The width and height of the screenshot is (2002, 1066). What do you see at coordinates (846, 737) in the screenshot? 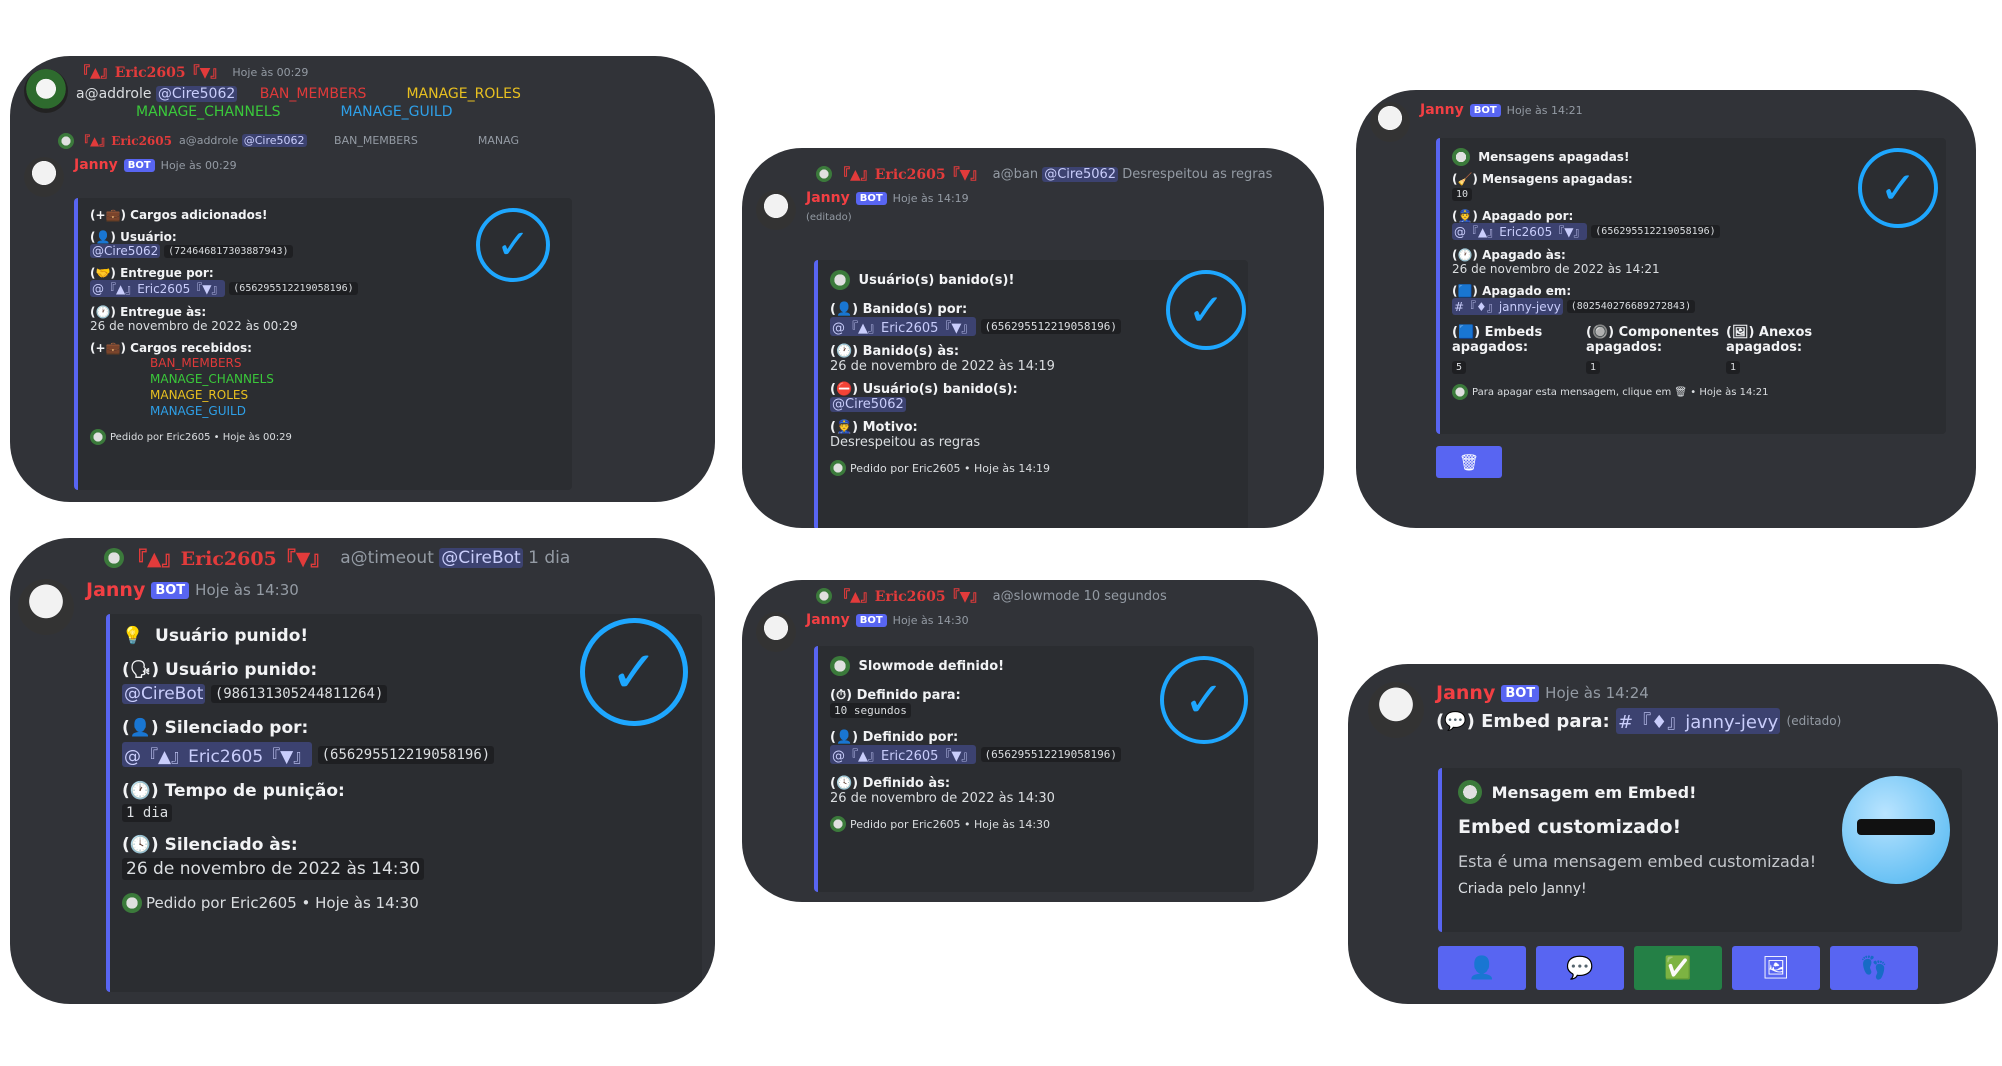
I see `user-icon: (👤)` at bounding box center [846, 737].